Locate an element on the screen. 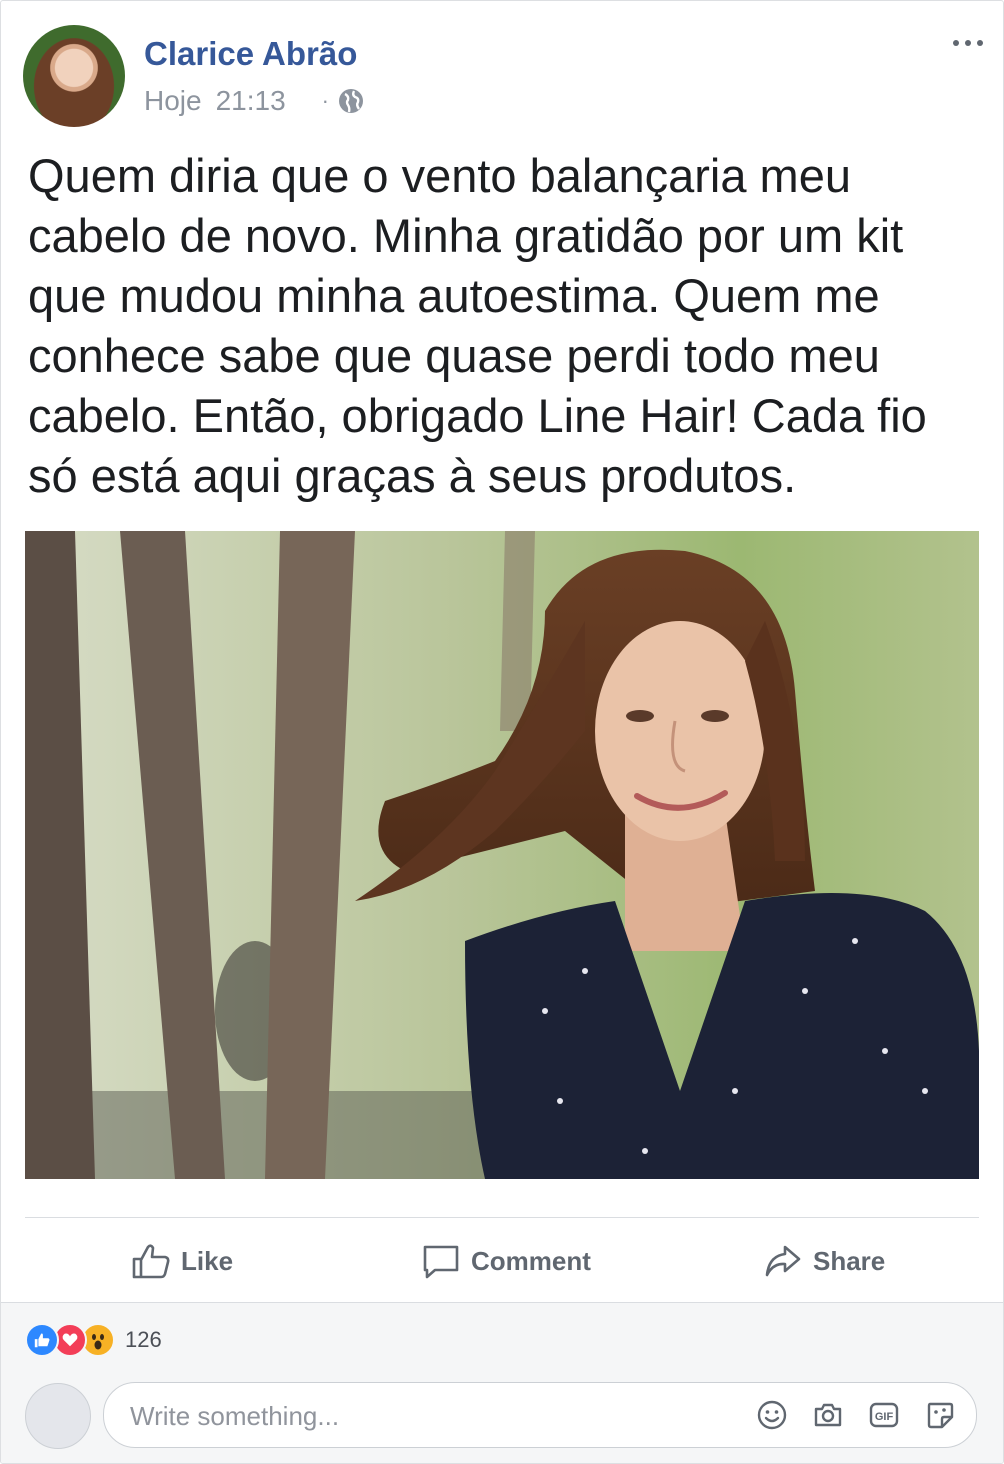 This screenshot has height=1464, width=1004. post-footer: 126 GIF is located at coordinates (502, 1382).